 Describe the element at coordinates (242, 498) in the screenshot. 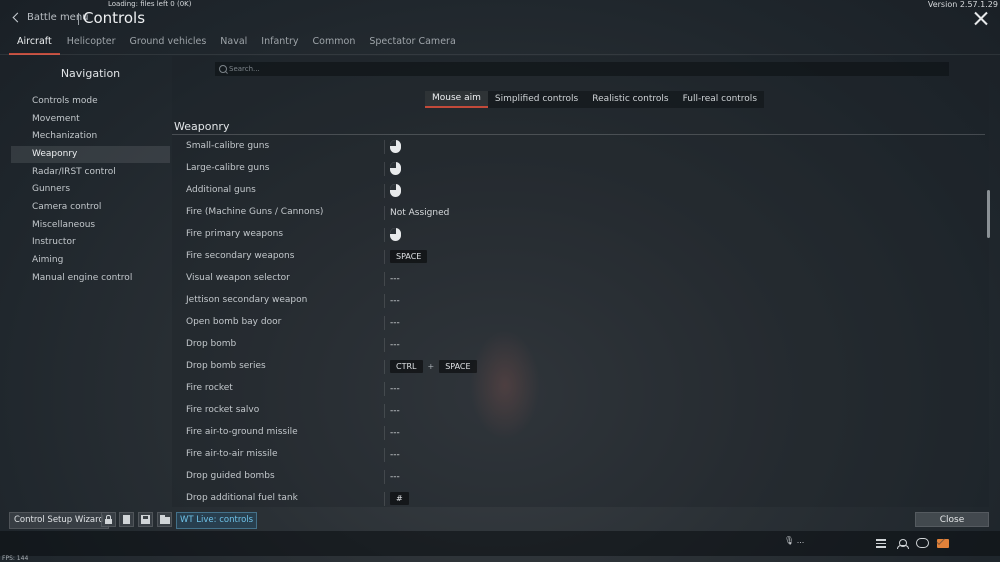

I see `binding-label: Drop additional fuel tank` at that location.